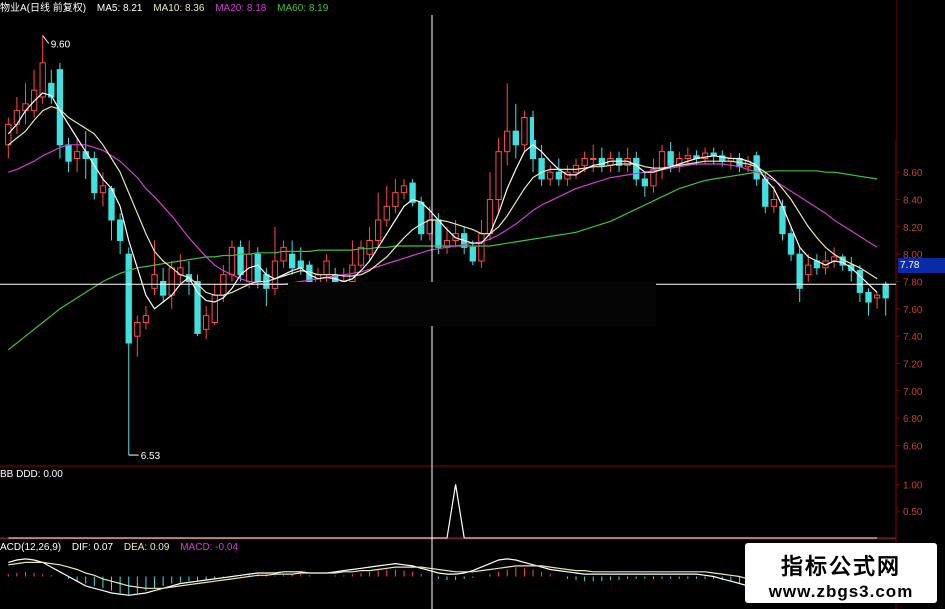 Image resolution: width=945 pixels, height=609 pixels. I want to click on y-tick-label: 7.60, so click(913, 310).